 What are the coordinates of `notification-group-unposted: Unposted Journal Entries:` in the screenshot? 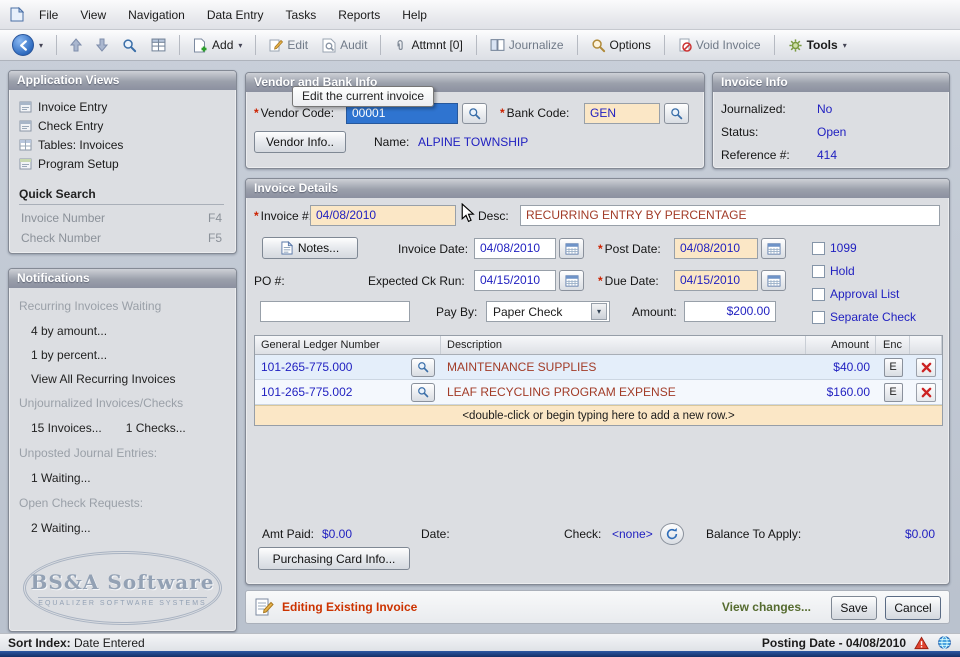 It's located at (88, 453).